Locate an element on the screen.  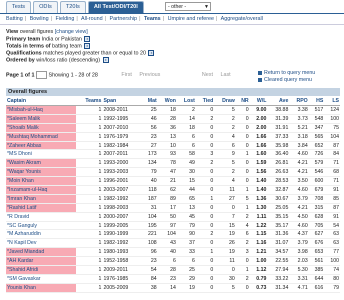
cell-mat: 54 is located at coordinates (149, 270).